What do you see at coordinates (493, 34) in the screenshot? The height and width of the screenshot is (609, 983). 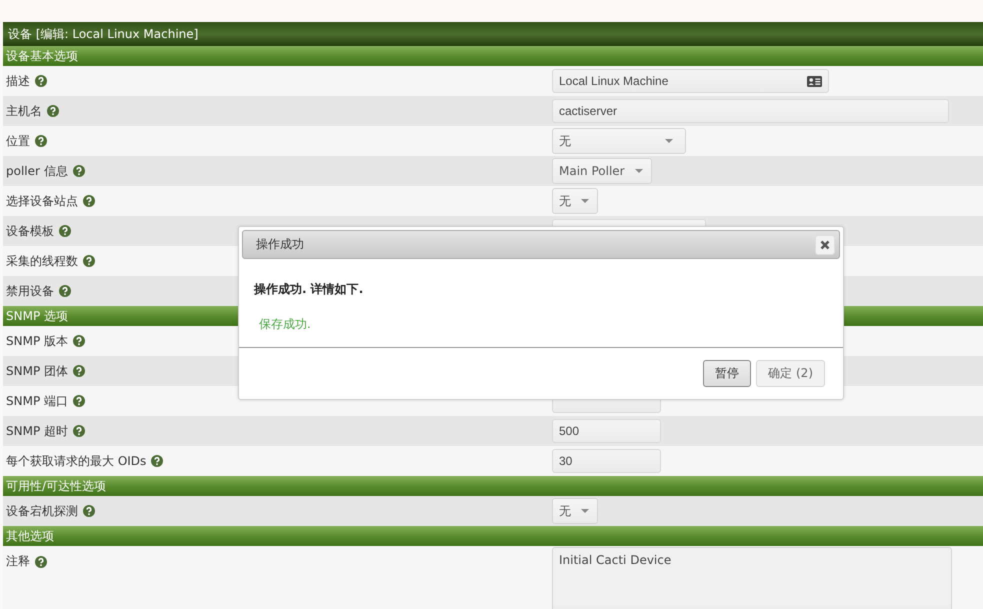 I see `page-title: 设备 [编辑: Local Linux Machine]` at bounding box center [493, 34].